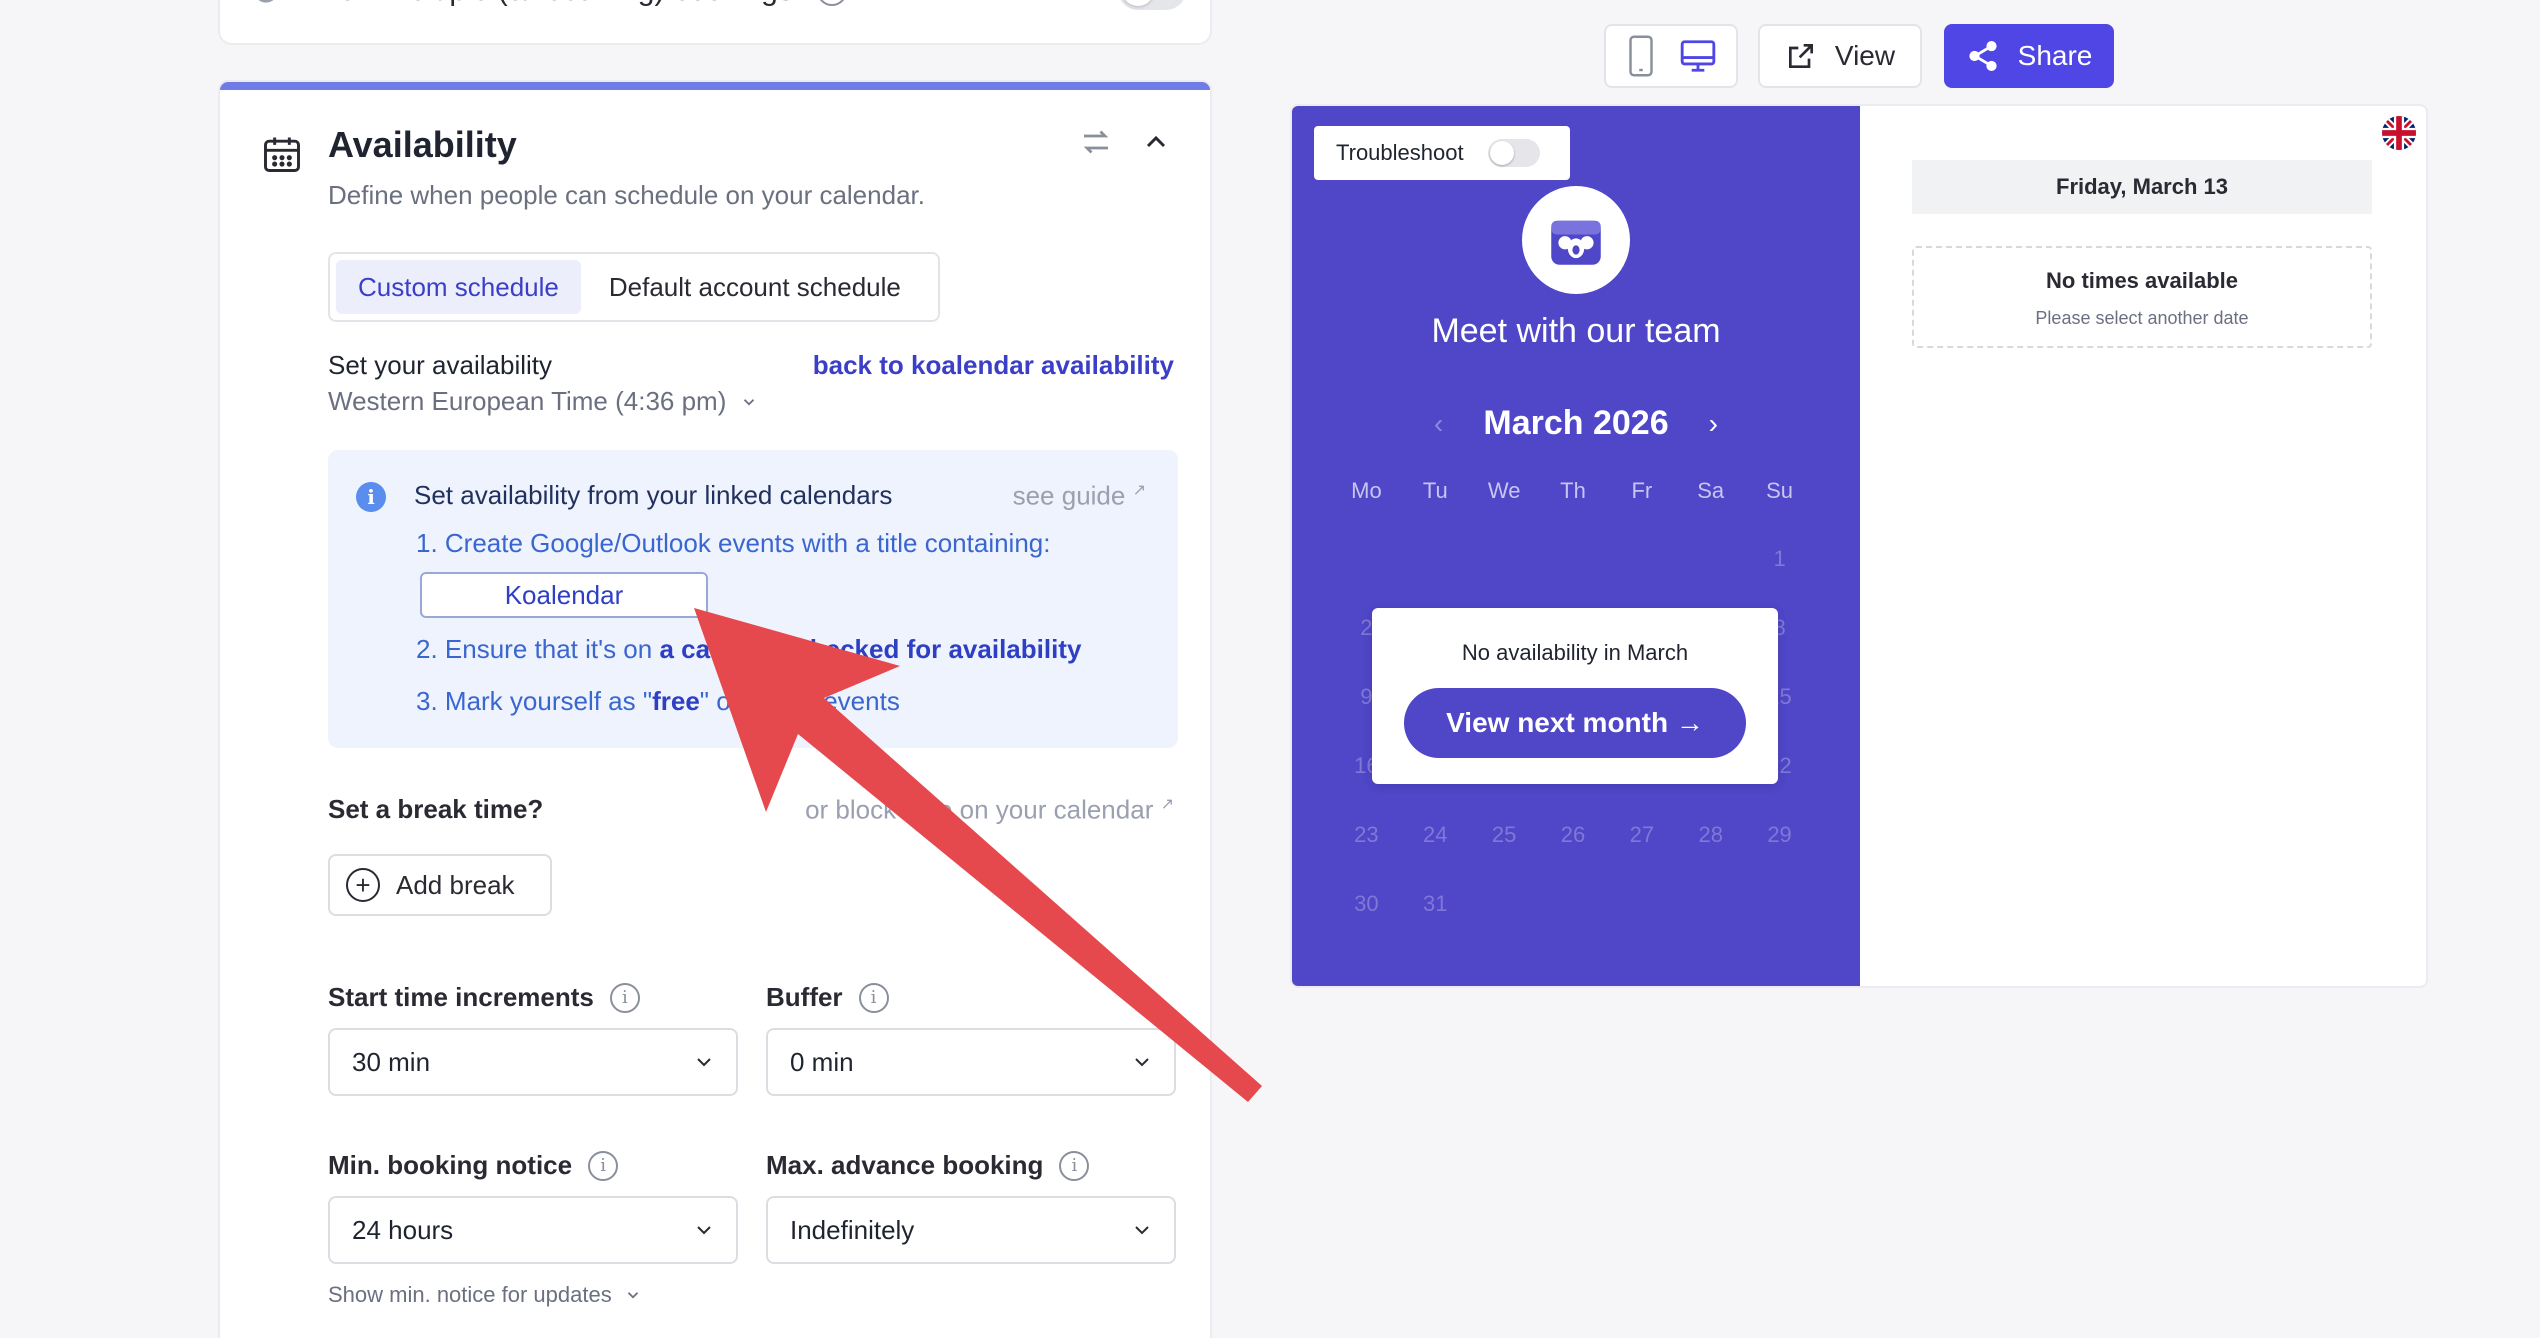 Image resolution: width=2540 pixels, height=1338 pixels. I want to click on troubleshoot-label: Troubleshoot, so click(1400, 152).